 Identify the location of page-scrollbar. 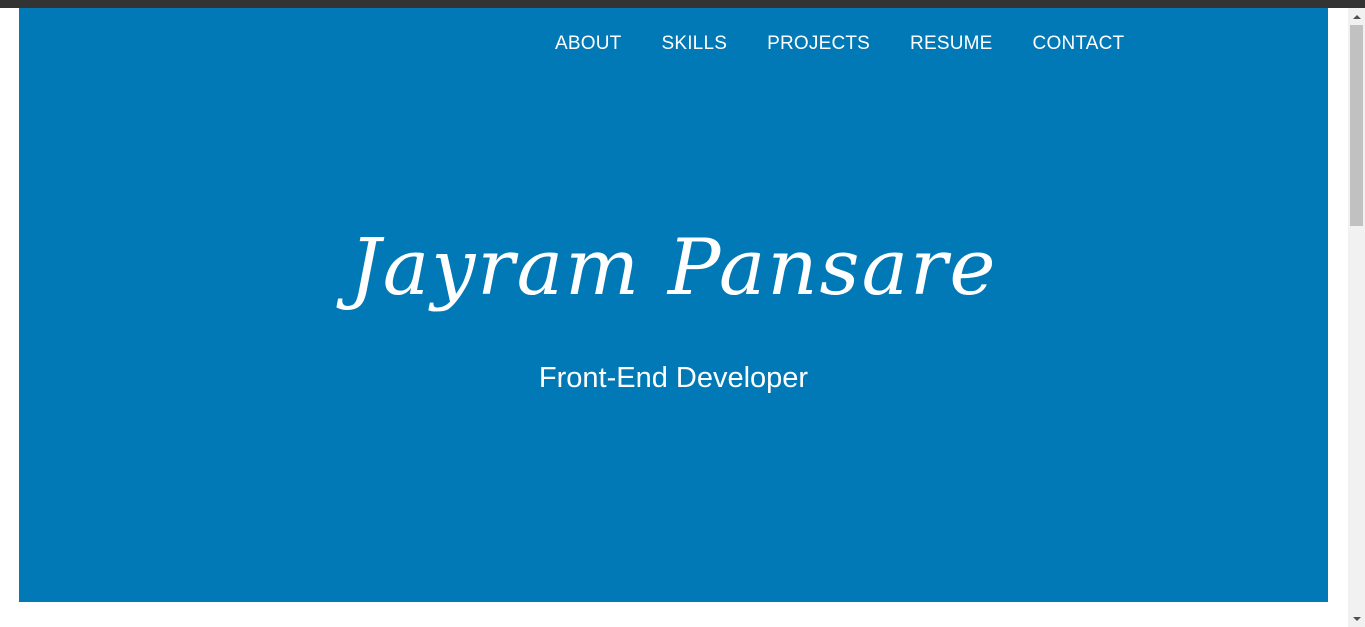
(1356, 317).